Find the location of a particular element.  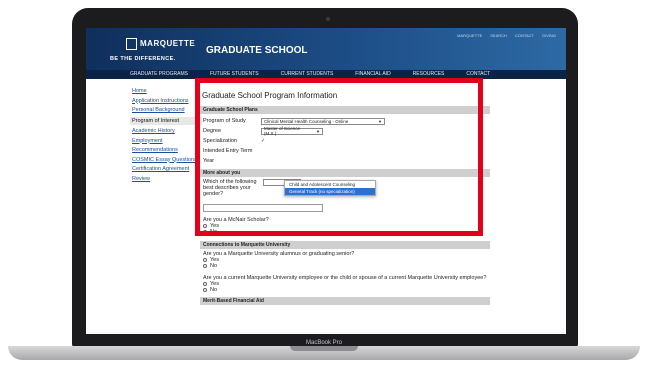

sidebar-item-academic-history: Academic History is located at coordinates (167, 131).